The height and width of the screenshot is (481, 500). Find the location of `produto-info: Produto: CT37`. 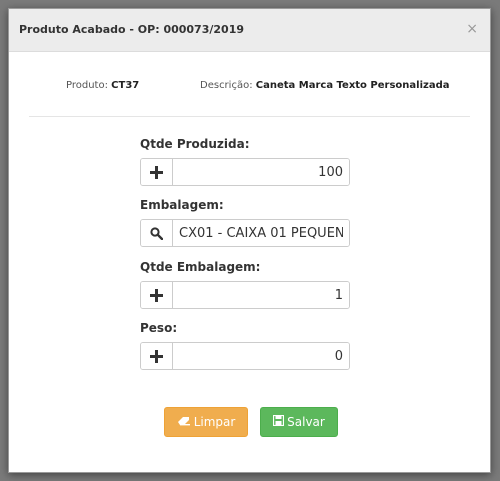

produto-info: Produto: CT37 is located at coordinates (102, 85).